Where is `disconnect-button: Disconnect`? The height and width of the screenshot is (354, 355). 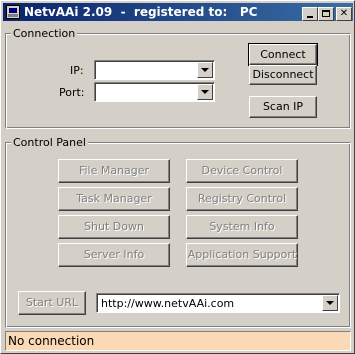
disconnect-button: Disconnect is located at coordinates (283, 75).